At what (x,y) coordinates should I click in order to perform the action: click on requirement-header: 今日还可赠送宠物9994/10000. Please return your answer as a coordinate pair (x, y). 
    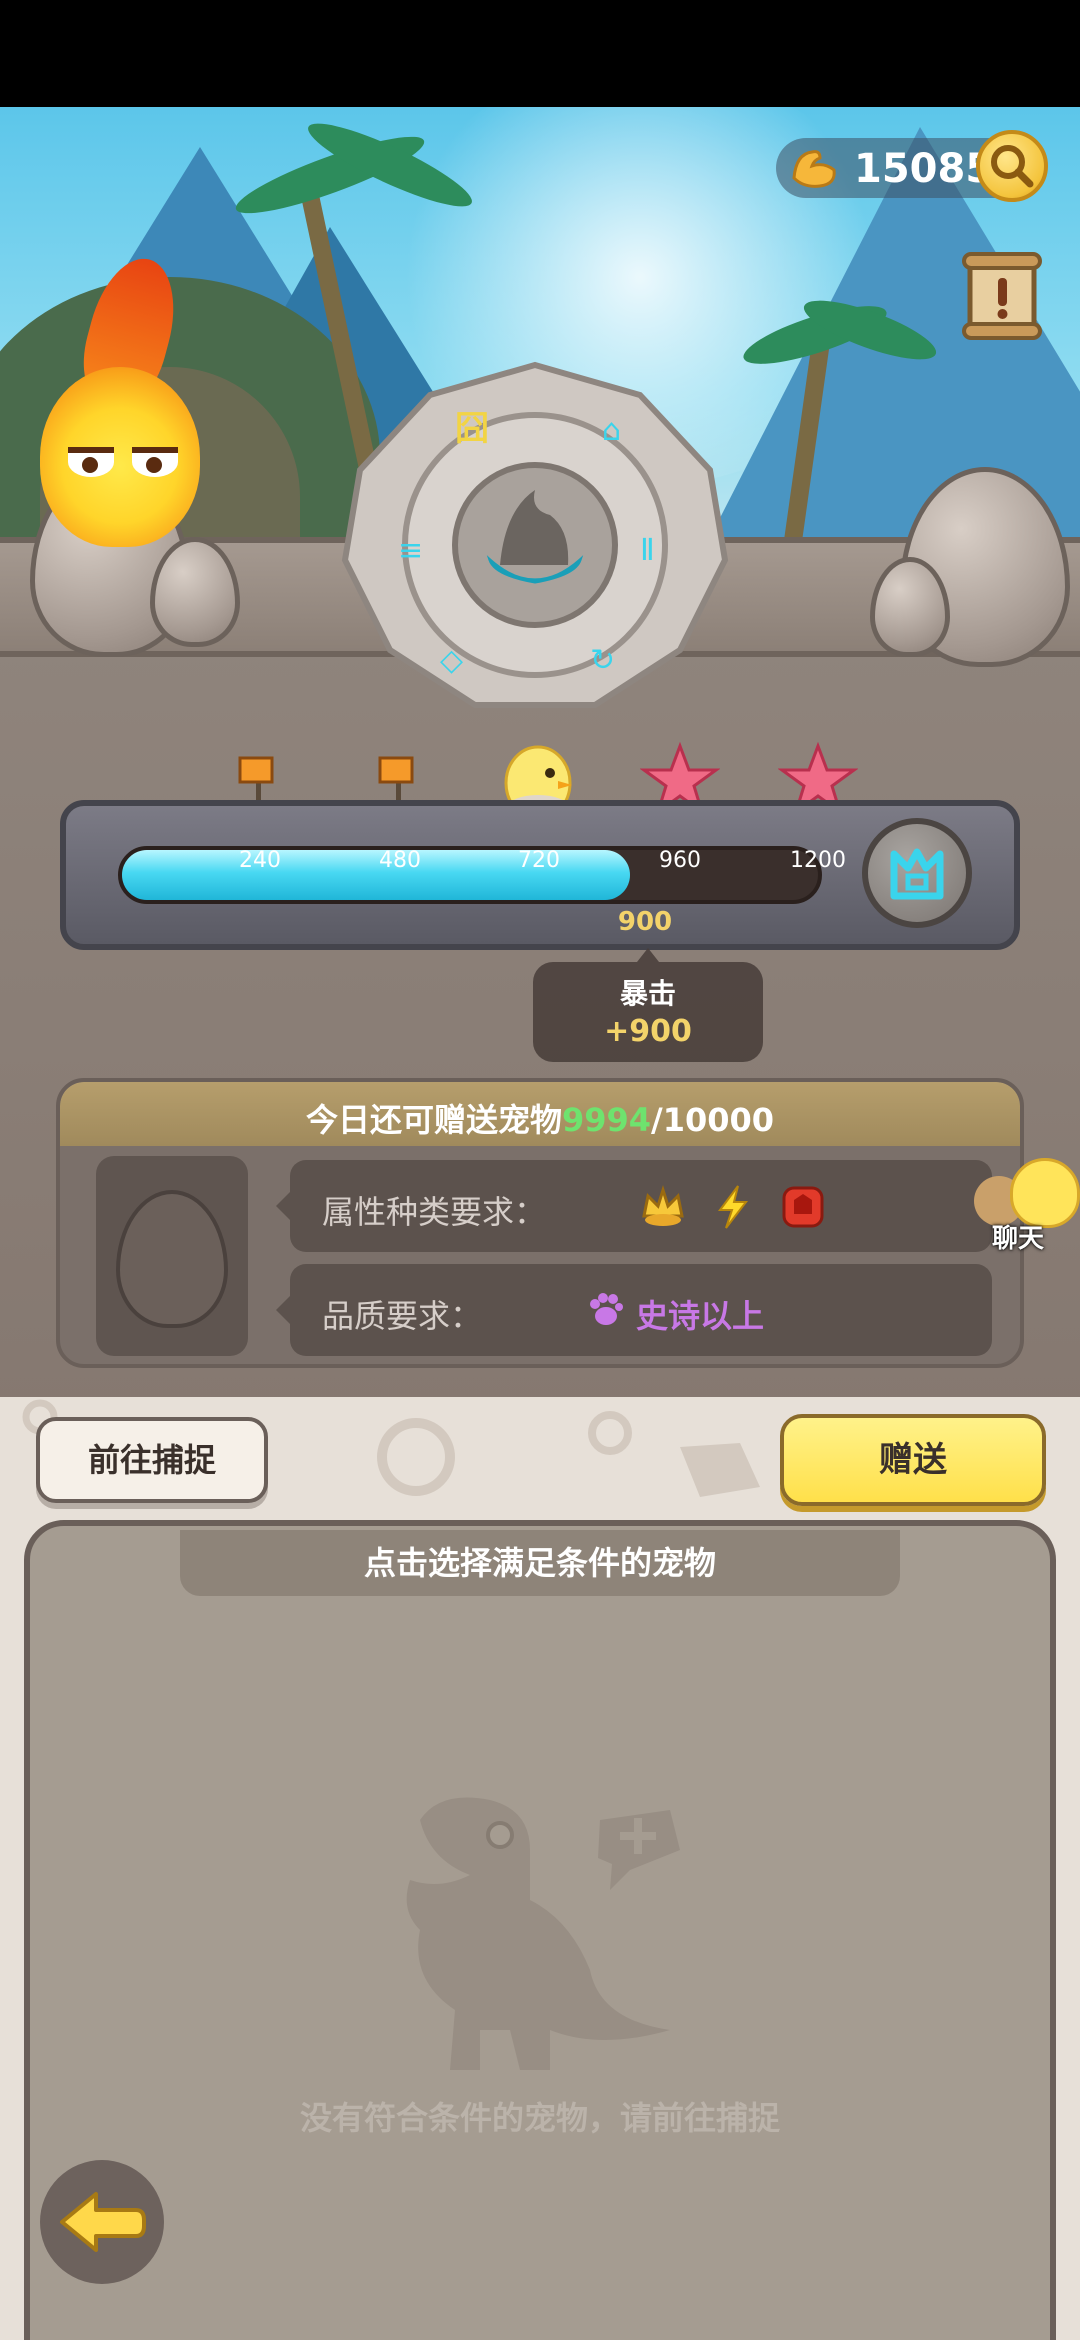
    Looking at the image, I should click on (540, 1114).